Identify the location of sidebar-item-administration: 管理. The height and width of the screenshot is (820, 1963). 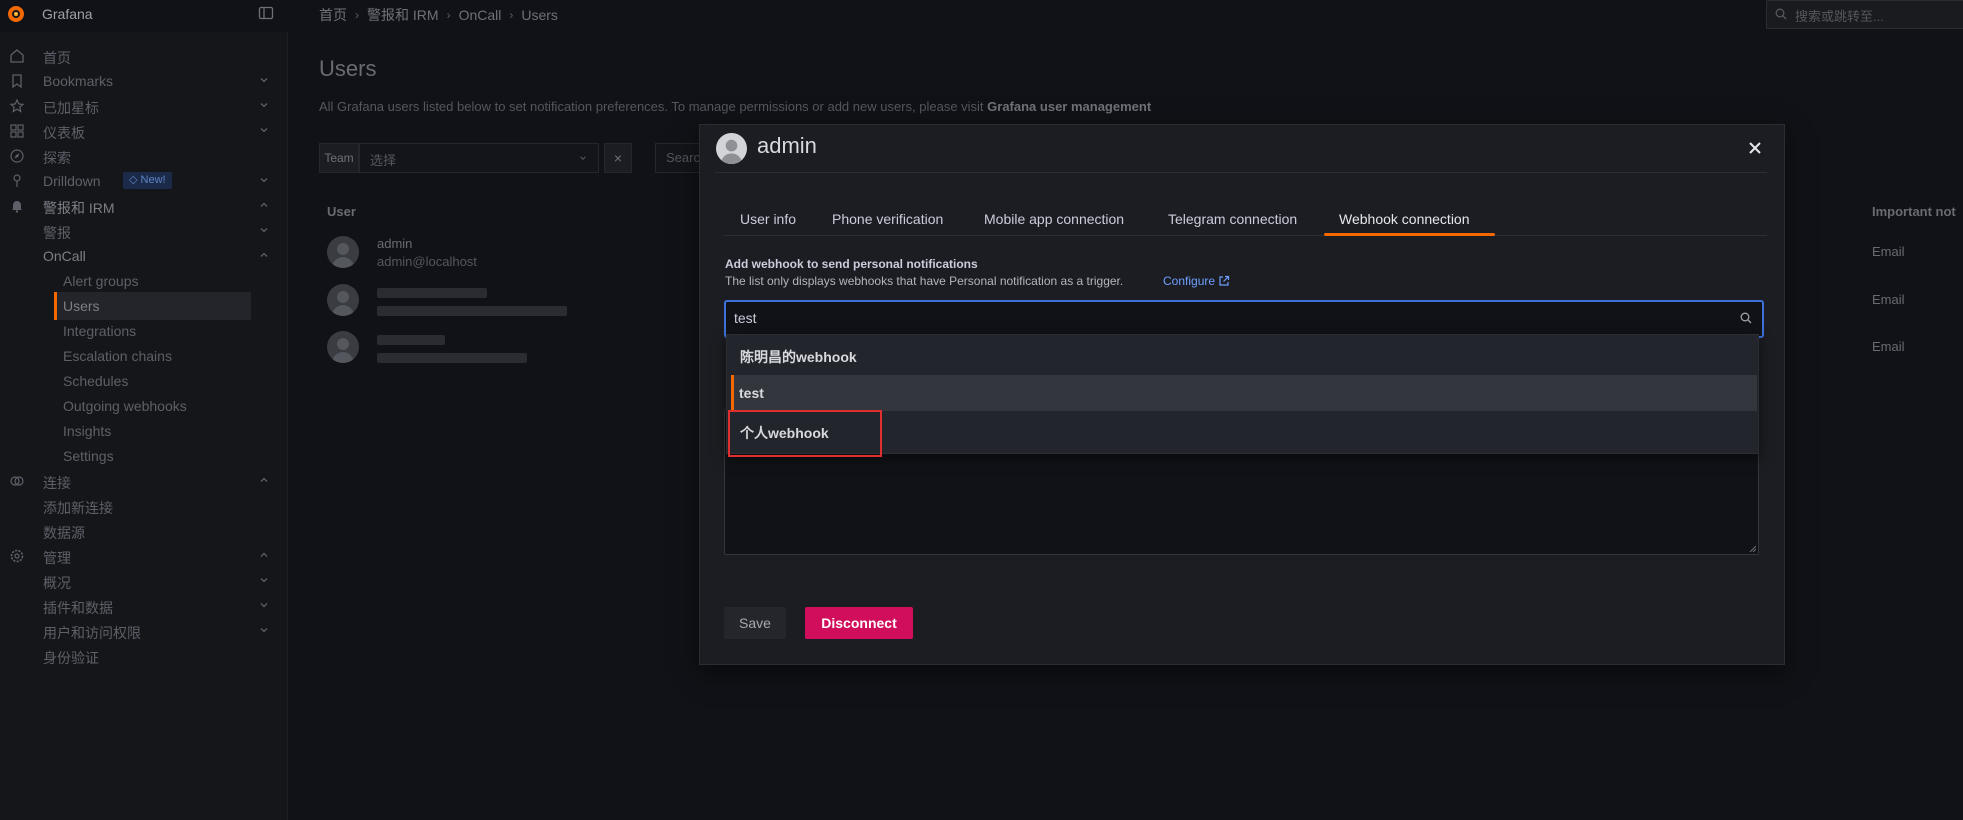
(141, 556).